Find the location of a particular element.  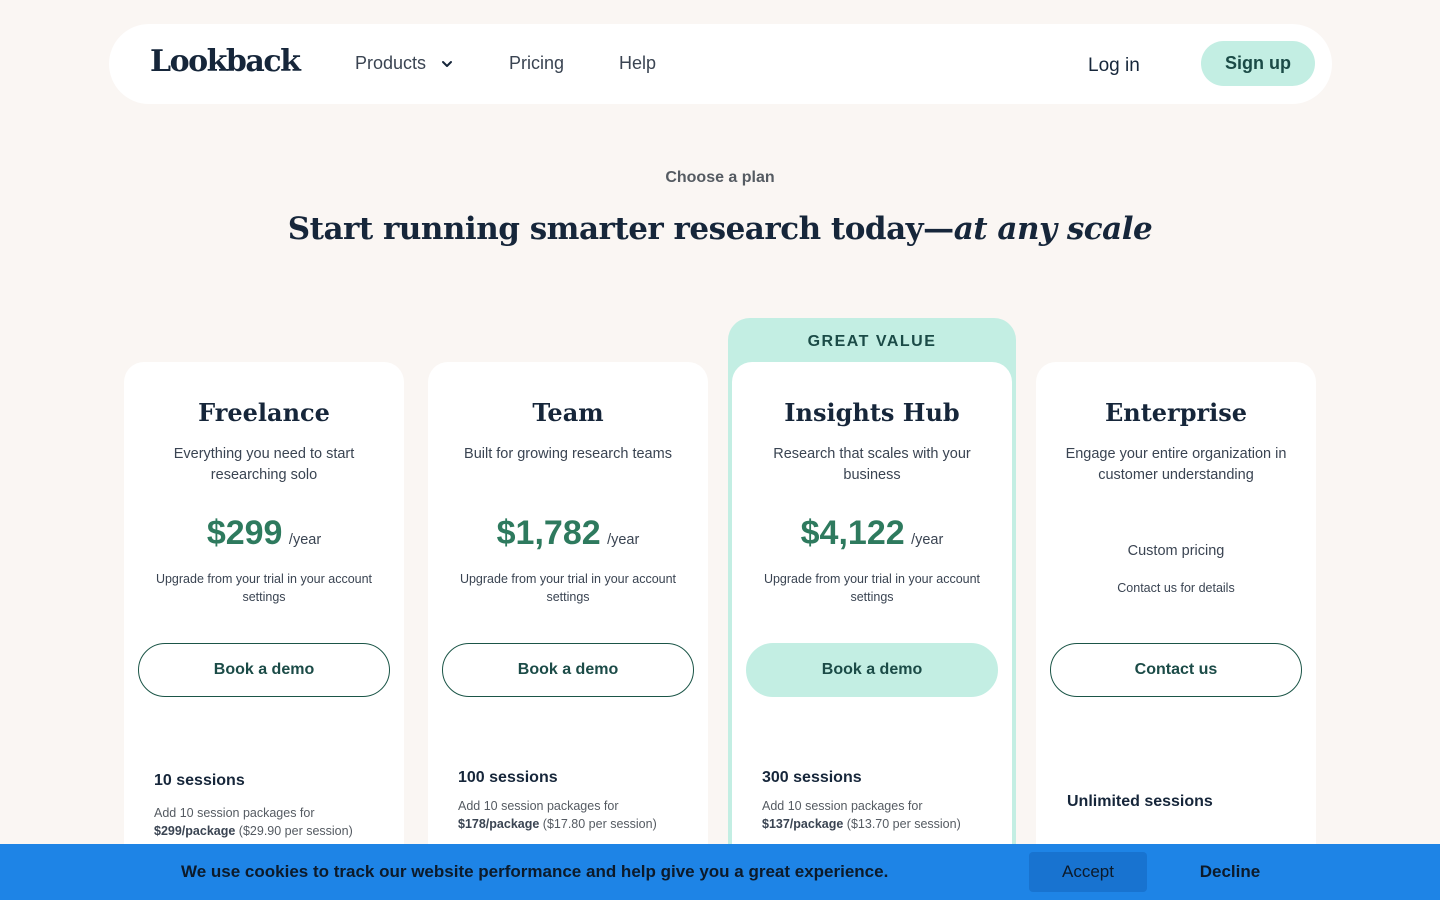

sessions-count: 100 sessions is located at coordinates (508, 777).